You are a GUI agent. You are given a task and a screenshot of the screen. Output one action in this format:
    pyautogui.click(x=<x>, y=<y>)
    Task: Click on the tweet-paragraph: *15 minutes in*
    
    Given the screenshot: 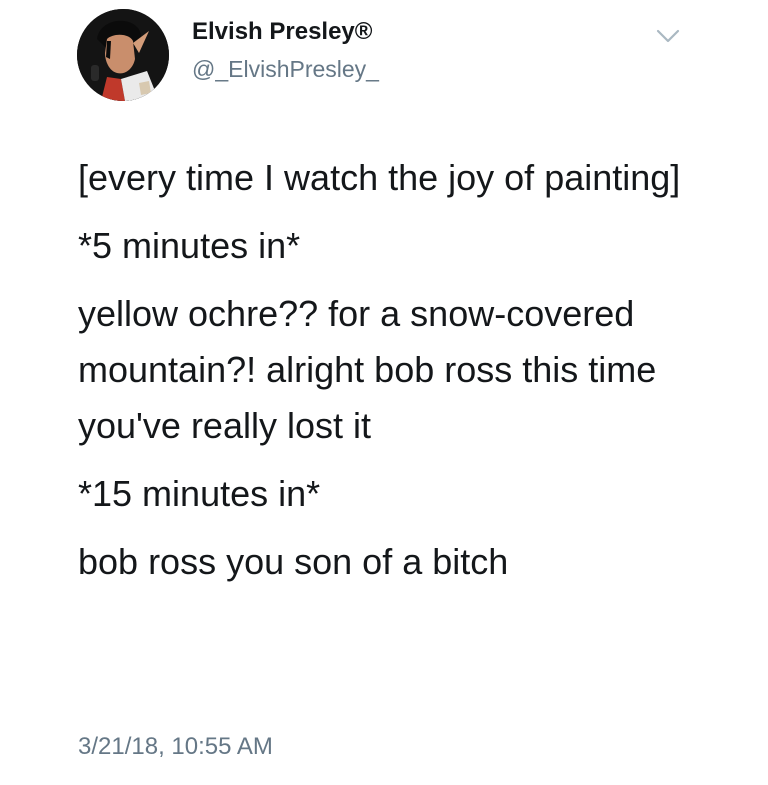 What is the action you would take?
    pyautogui.click(x=199, y=493)
    